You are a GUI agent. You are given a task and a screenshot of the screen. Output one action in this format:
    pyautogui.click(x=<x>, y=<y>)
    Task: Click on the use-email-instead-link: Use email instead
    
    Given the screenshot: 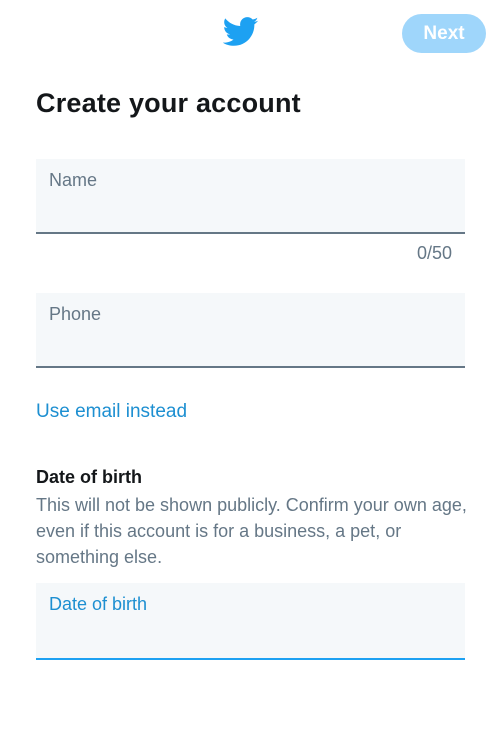 What is the action you would take?
    pyautogui.click(x=111, y=412)
    